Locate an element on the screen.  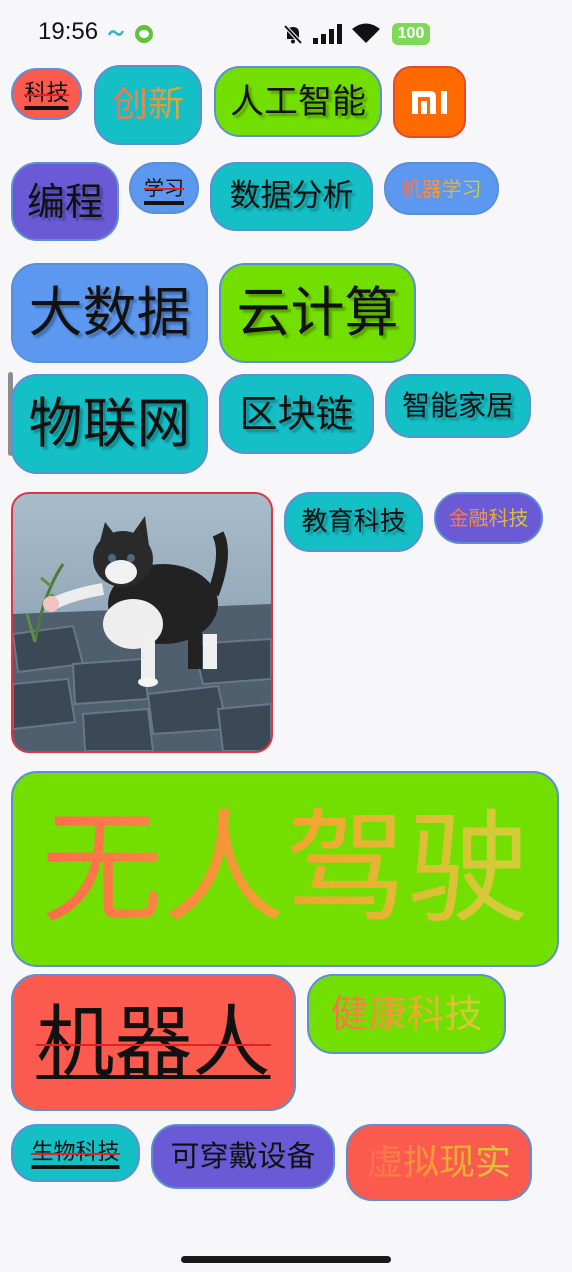
tag-shujufenxi: 数据分析 is located at coordinates (291, 196).